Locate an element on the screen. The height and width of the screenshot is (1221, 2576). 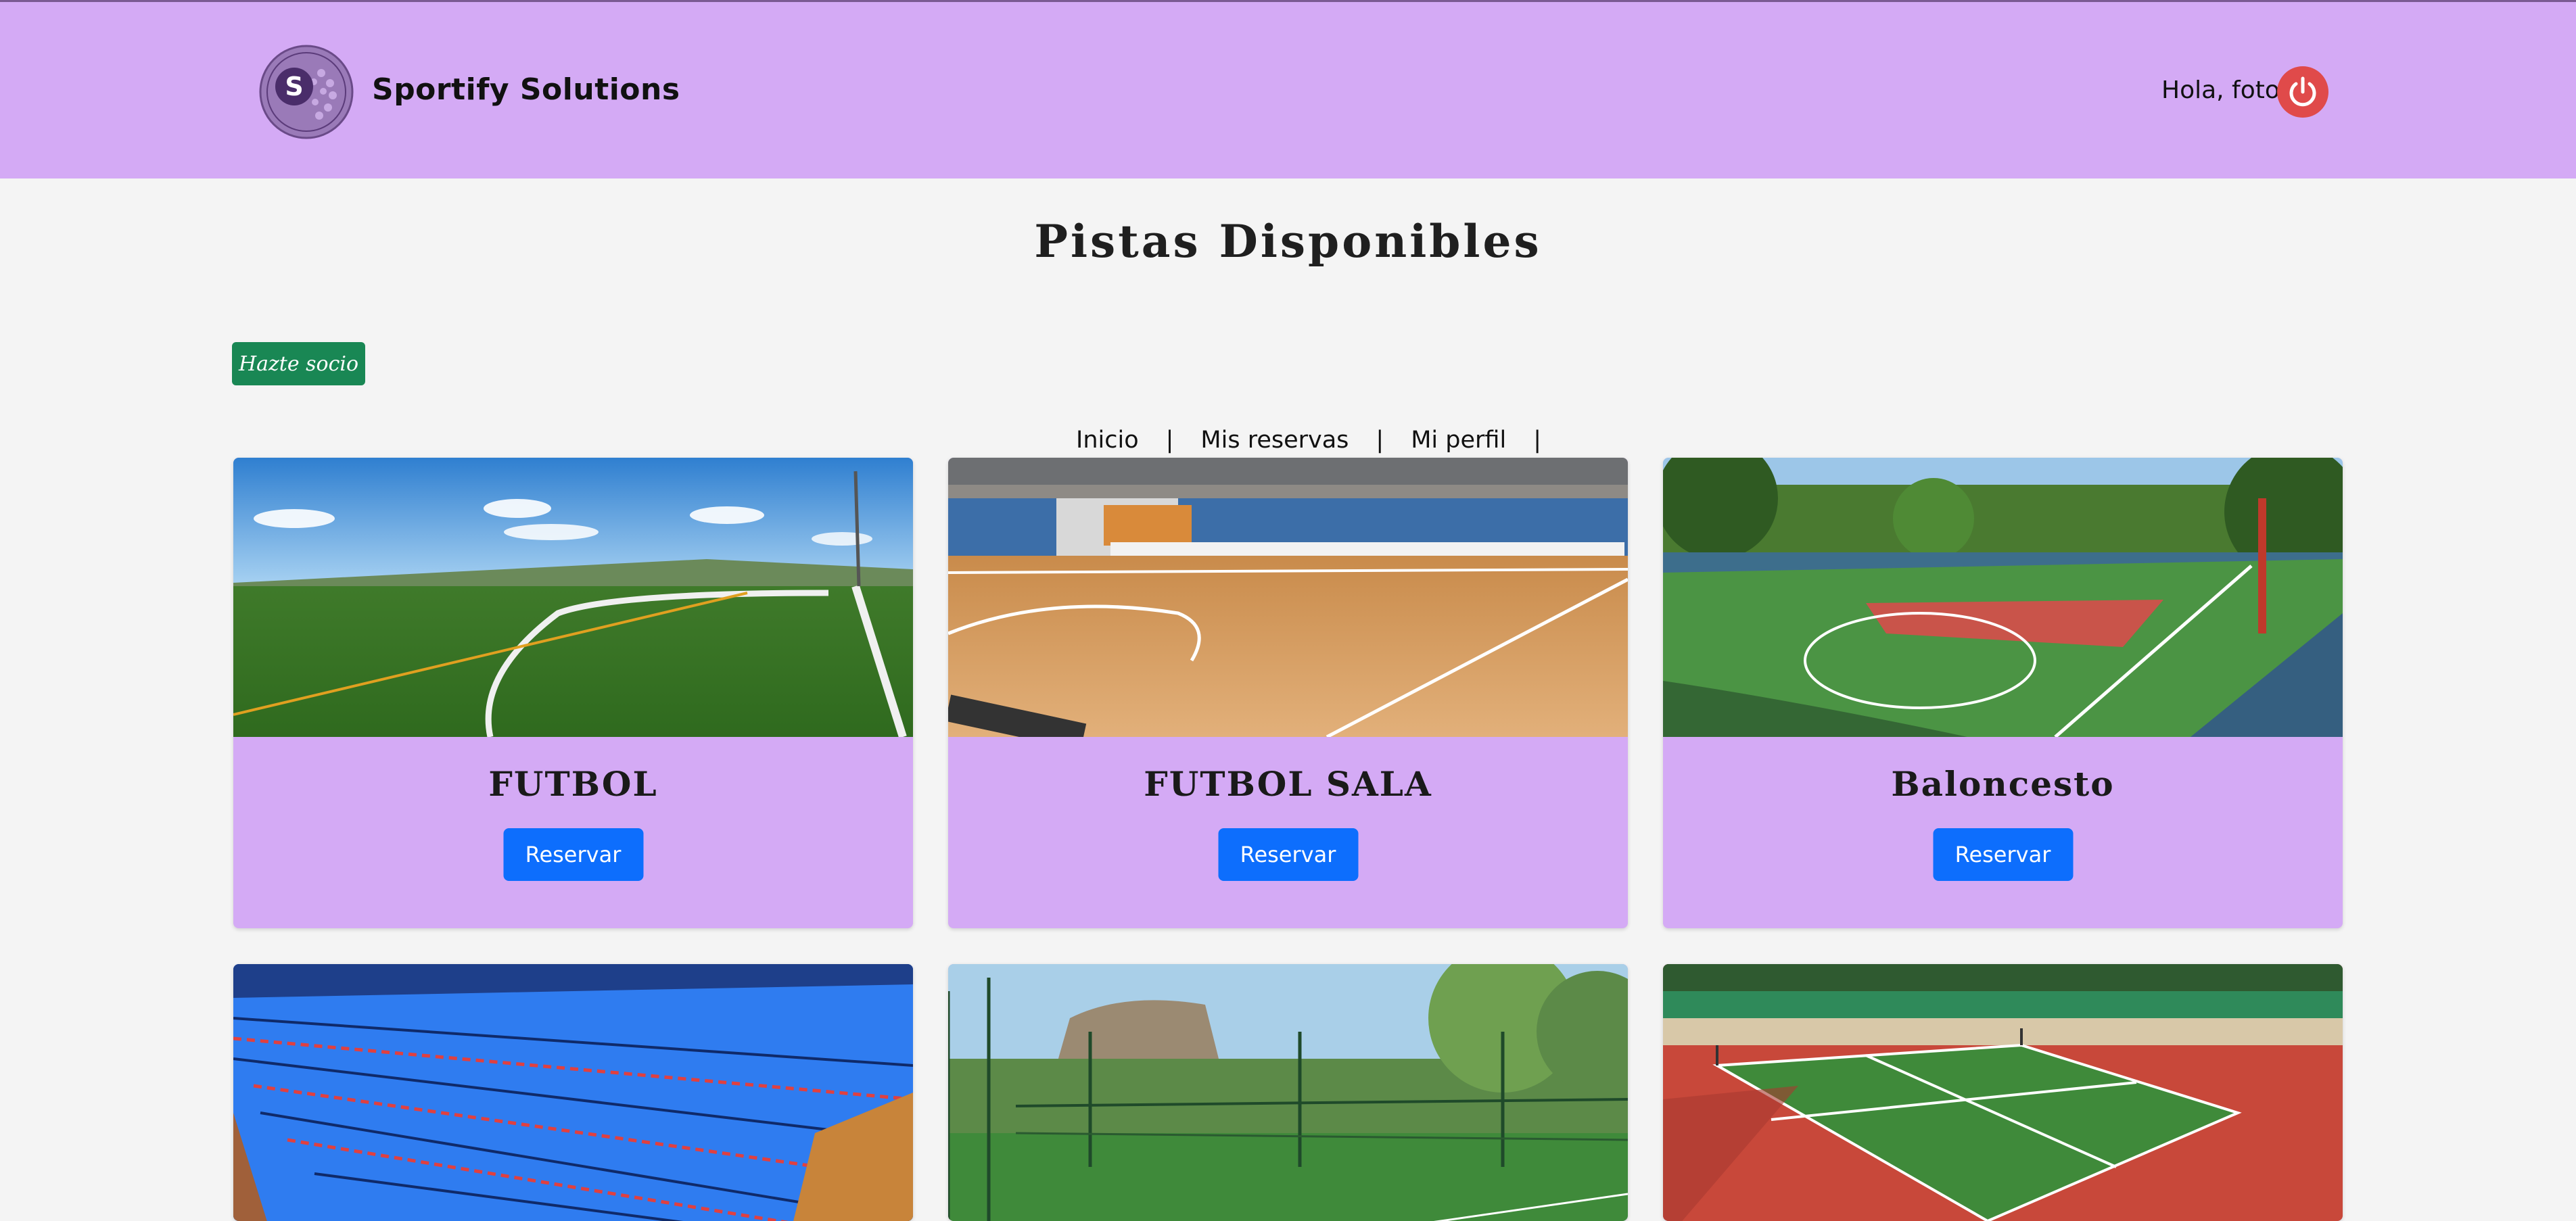
tennis-court-image is located at coordinates (2003, 1092).